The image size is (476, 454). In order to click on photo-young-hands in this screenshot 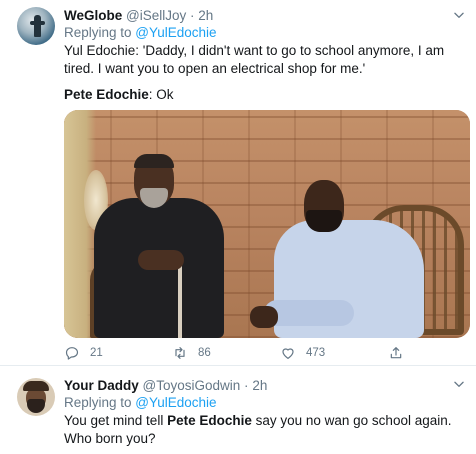, I will do `click(264, 317)`.